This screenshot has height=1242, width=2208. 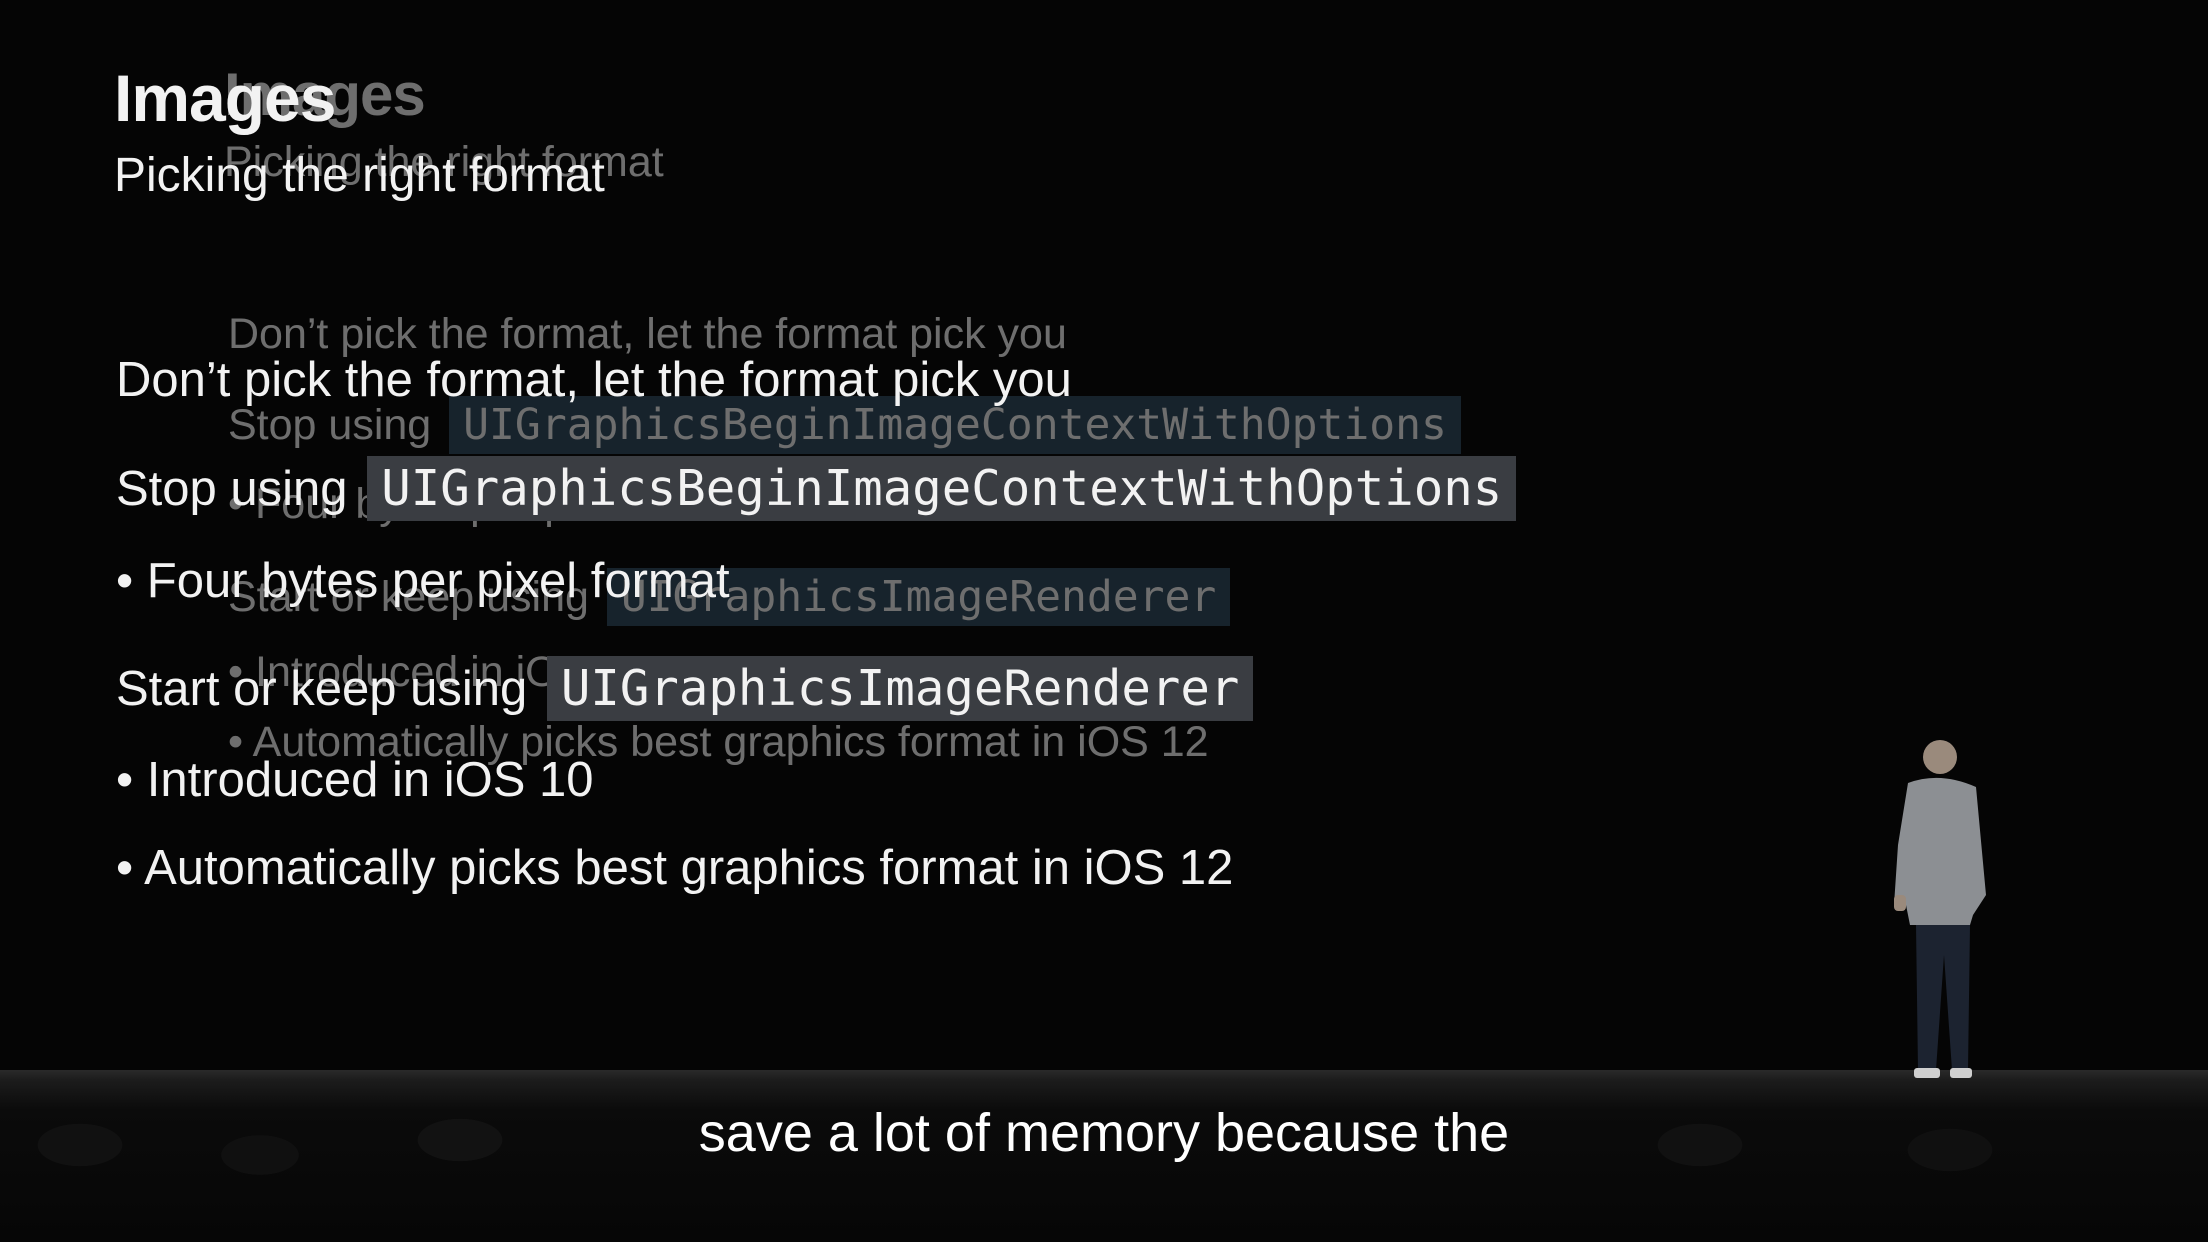 What do you see at coordinates (359, 175) in the screenshot?
I see `slide-subtitle: Picking the right format` at bounding box center [359, 175].